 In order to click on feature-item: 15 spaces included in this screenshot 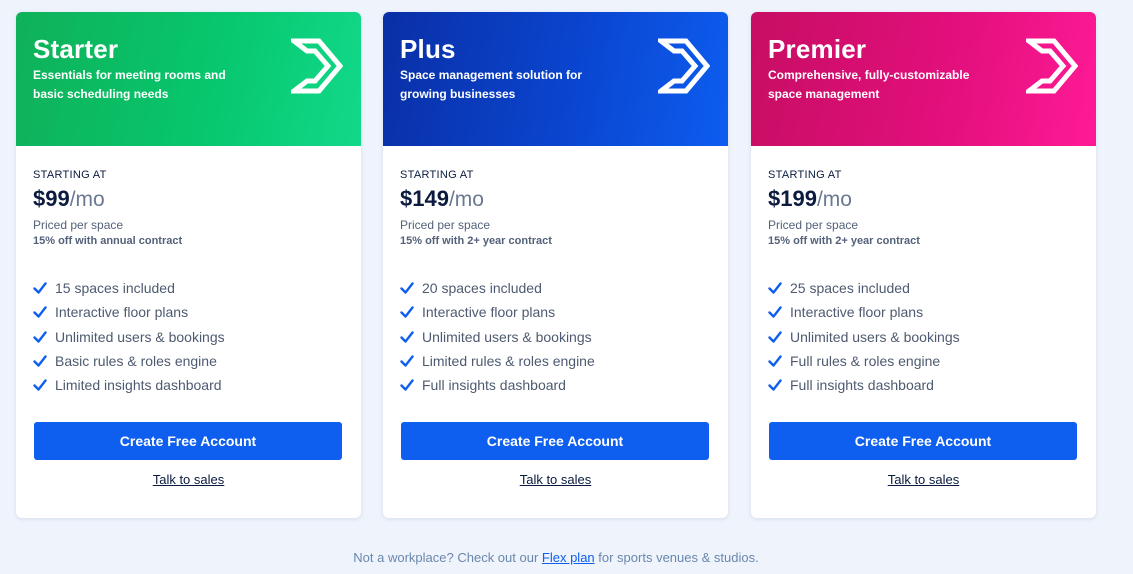, I will do `click(129, 288)`.